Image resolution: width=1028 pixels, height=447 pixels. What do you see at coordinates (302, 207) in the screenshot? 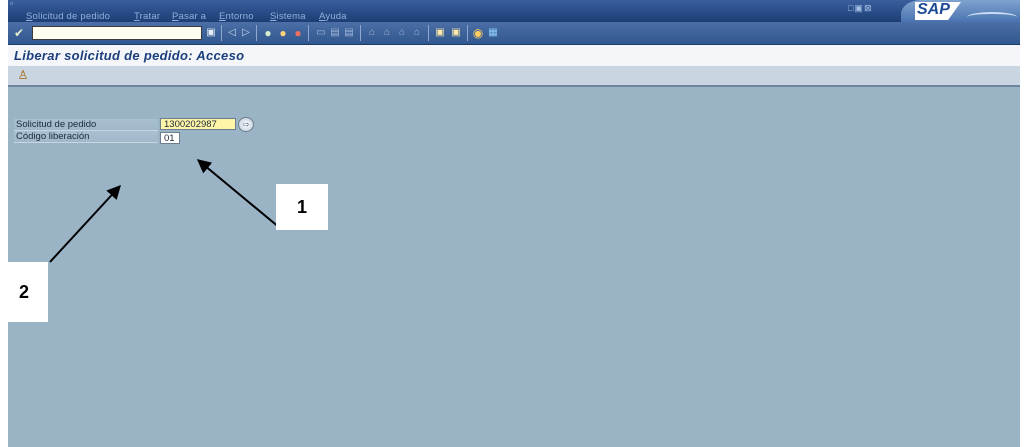
I see `callout-1: 1` at bounding box center [302, 207].